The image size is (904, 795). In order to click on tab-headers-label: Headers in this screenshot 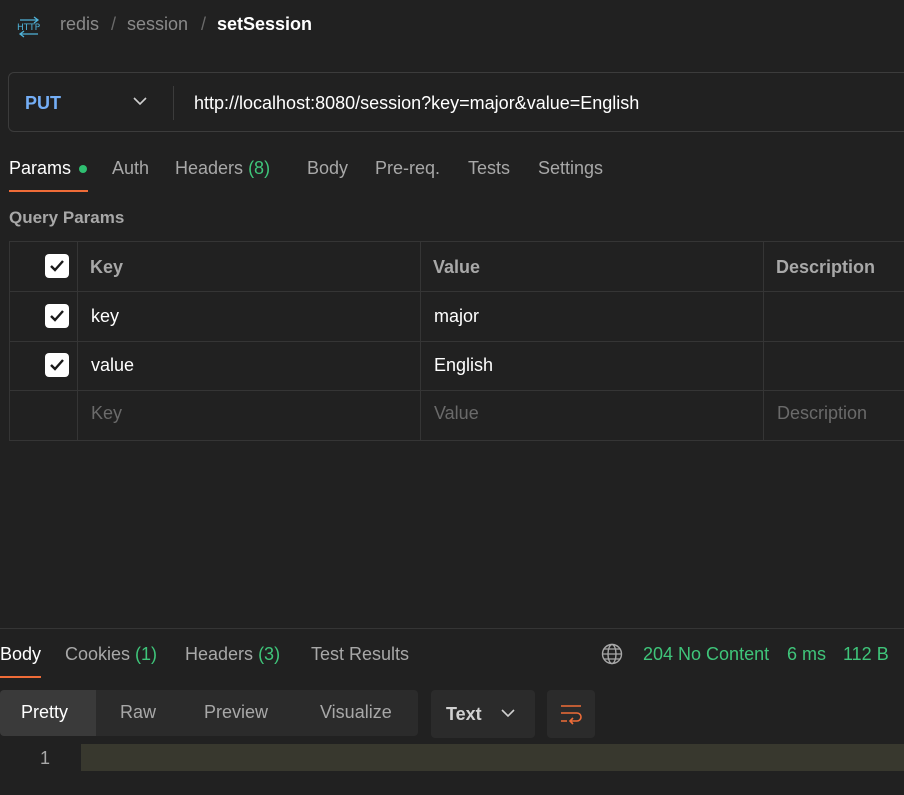, I will do `click(209, 168)`.